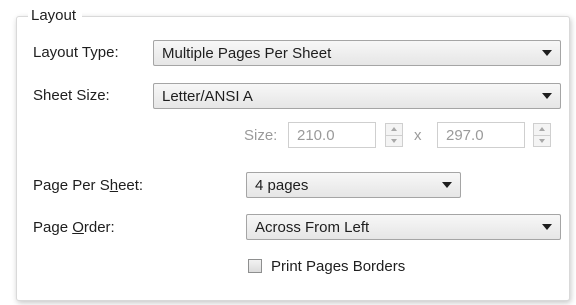 The image size is (576, 305). Describe the element at coordinates (316, 135) in the screenshot. I see `size-width-value: 210.0` at that location.